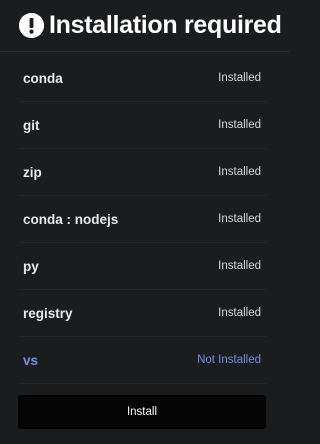 Image resolution: width=320 pixels, height=444 pixels. Describe the element at coordinates (143, 78) in the screenshot. I see `dependency-row-conda: conda Installed` at that location.